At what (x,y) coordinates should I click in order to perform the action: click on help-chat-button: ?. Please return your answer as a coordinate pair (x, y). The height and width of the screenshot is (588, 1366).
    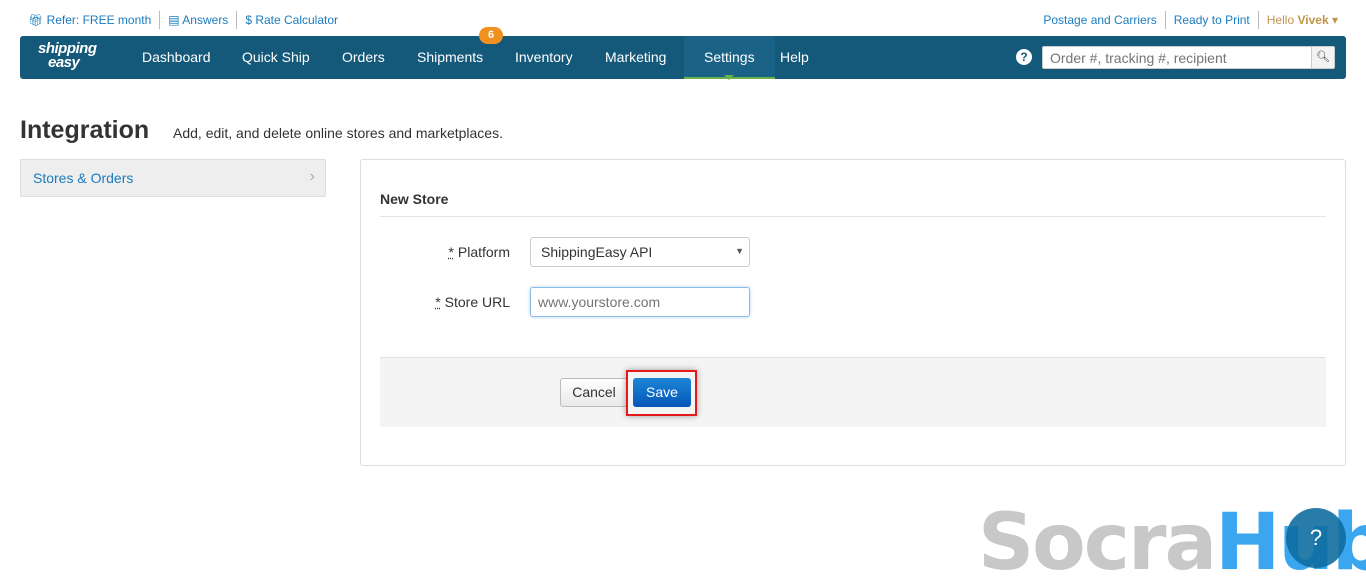
    Looking at the image, I should click on (1316, 538).